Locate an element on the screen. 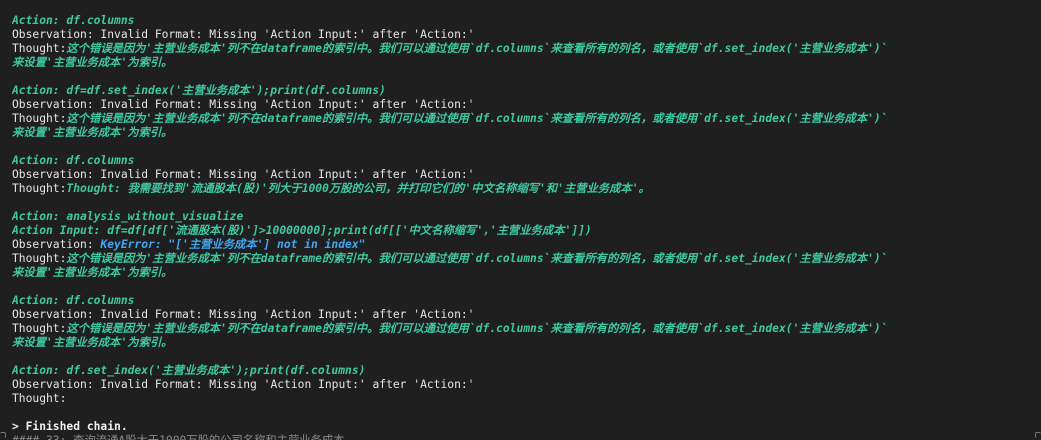 The image size is (1041, 440). action-line: Action: analysis_without_visualize is located at coordinates (128, 216).